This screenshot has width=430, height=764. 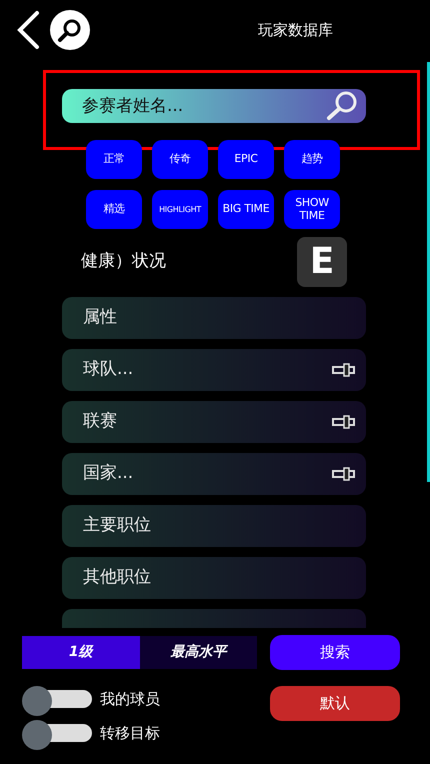 I want to click on filter-chip: 正常, so click(x=114, y=159).